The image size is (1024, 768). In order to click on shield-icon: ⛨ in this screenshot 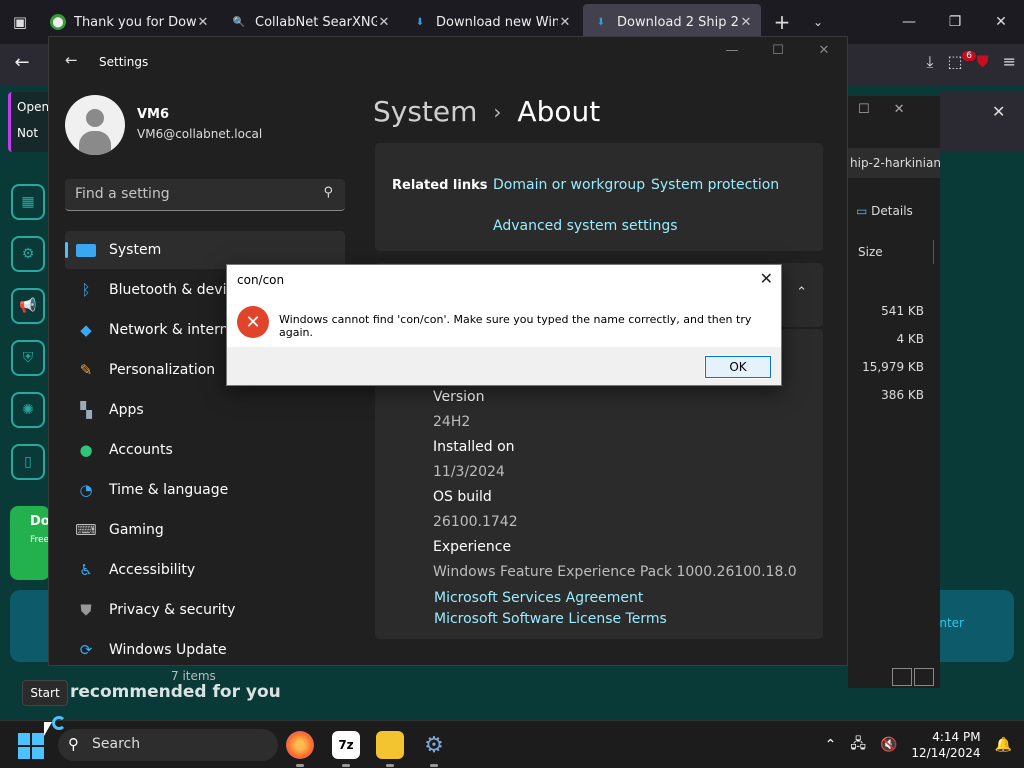, I will do `click(28, 358)`.